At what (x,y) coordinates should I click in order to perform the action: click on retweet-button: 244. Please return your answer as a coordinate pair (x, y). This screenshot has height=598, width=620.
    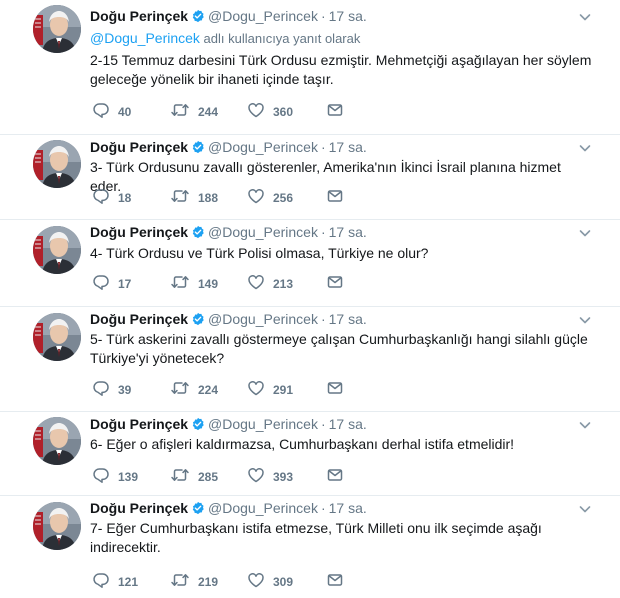
    Looking at the image, I should click on (194, 110).